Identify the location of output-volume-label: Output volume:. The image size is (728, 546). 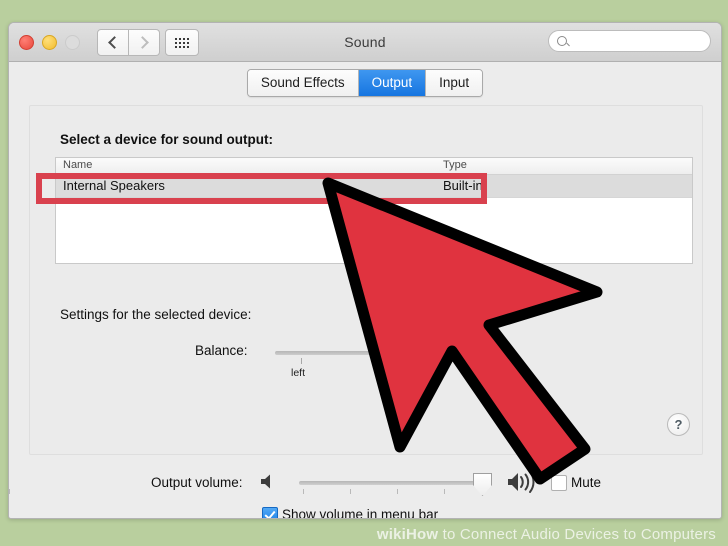
(197, 482).